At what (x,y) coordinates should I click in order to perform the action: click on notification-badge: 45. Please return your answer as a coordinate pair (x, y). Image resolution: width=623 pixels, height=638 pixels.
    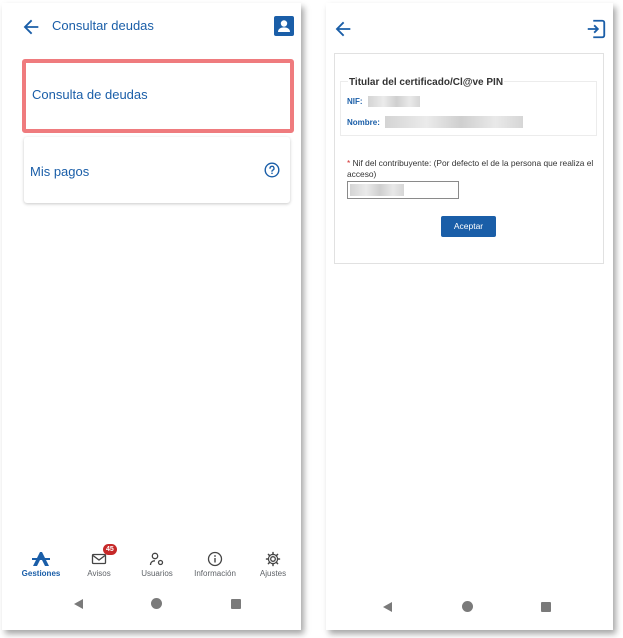
    Looking at the image, I should click on (110, 549).